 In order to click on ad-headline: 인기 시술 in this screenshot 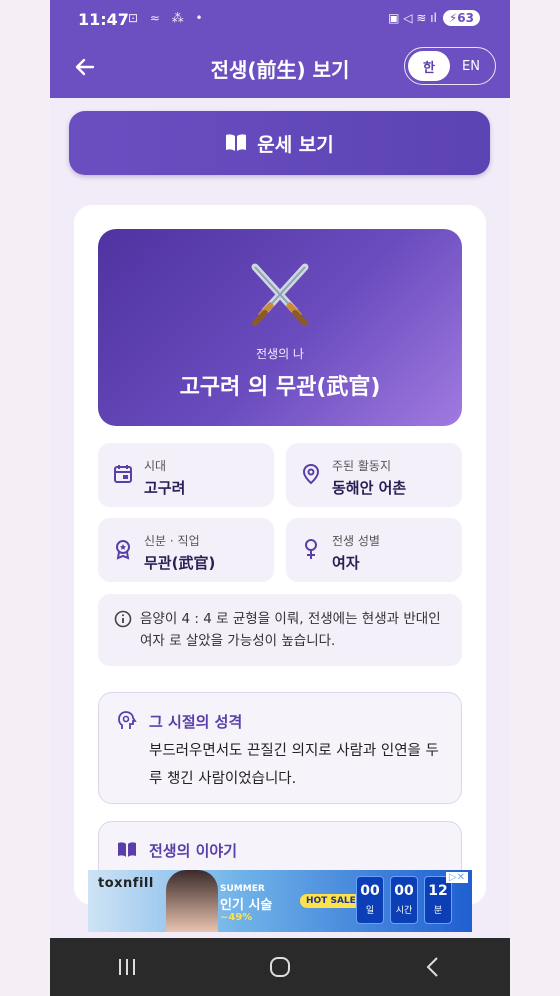, I will do `click(246, 905)`.